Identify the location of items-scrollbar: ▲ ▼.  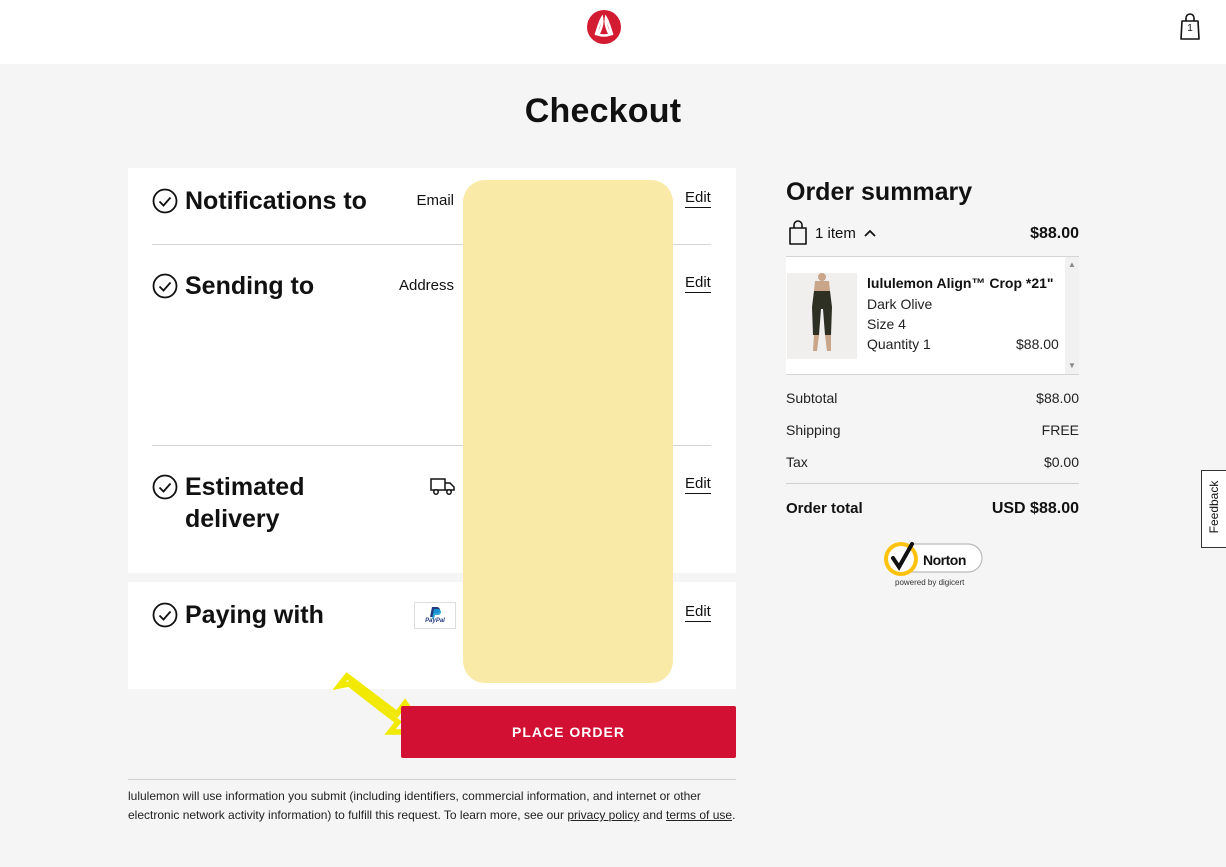
(1072, 315).